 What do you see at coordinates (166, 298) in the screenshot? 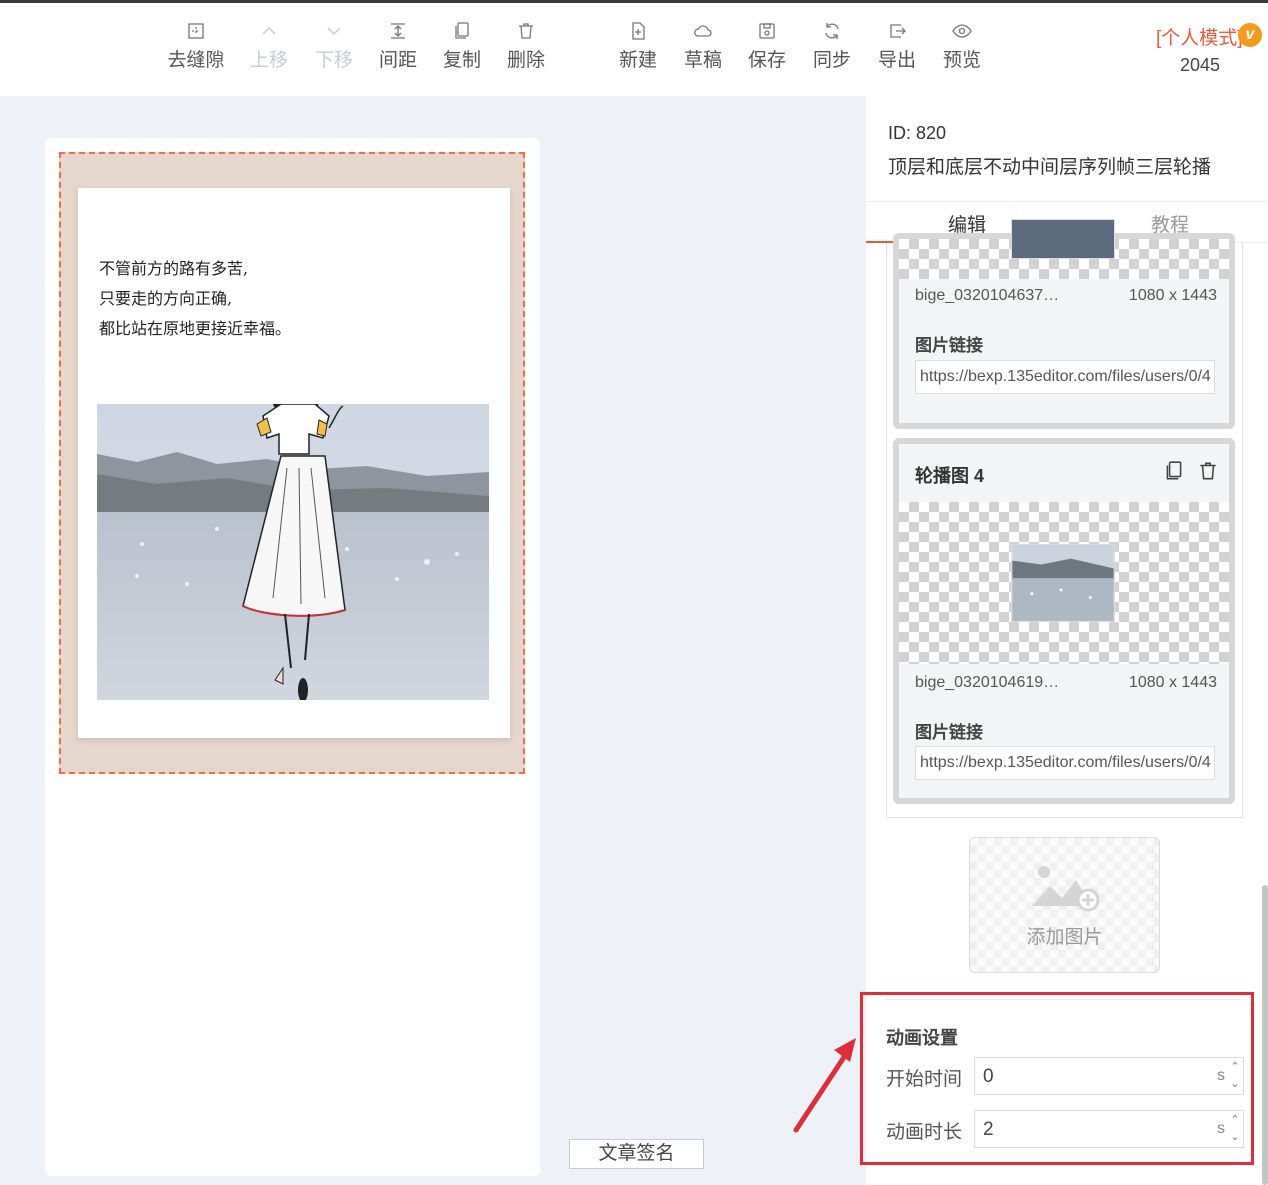
I see `poem-line-2: 只要走的方向正确,` at bounding box center [166, 298].